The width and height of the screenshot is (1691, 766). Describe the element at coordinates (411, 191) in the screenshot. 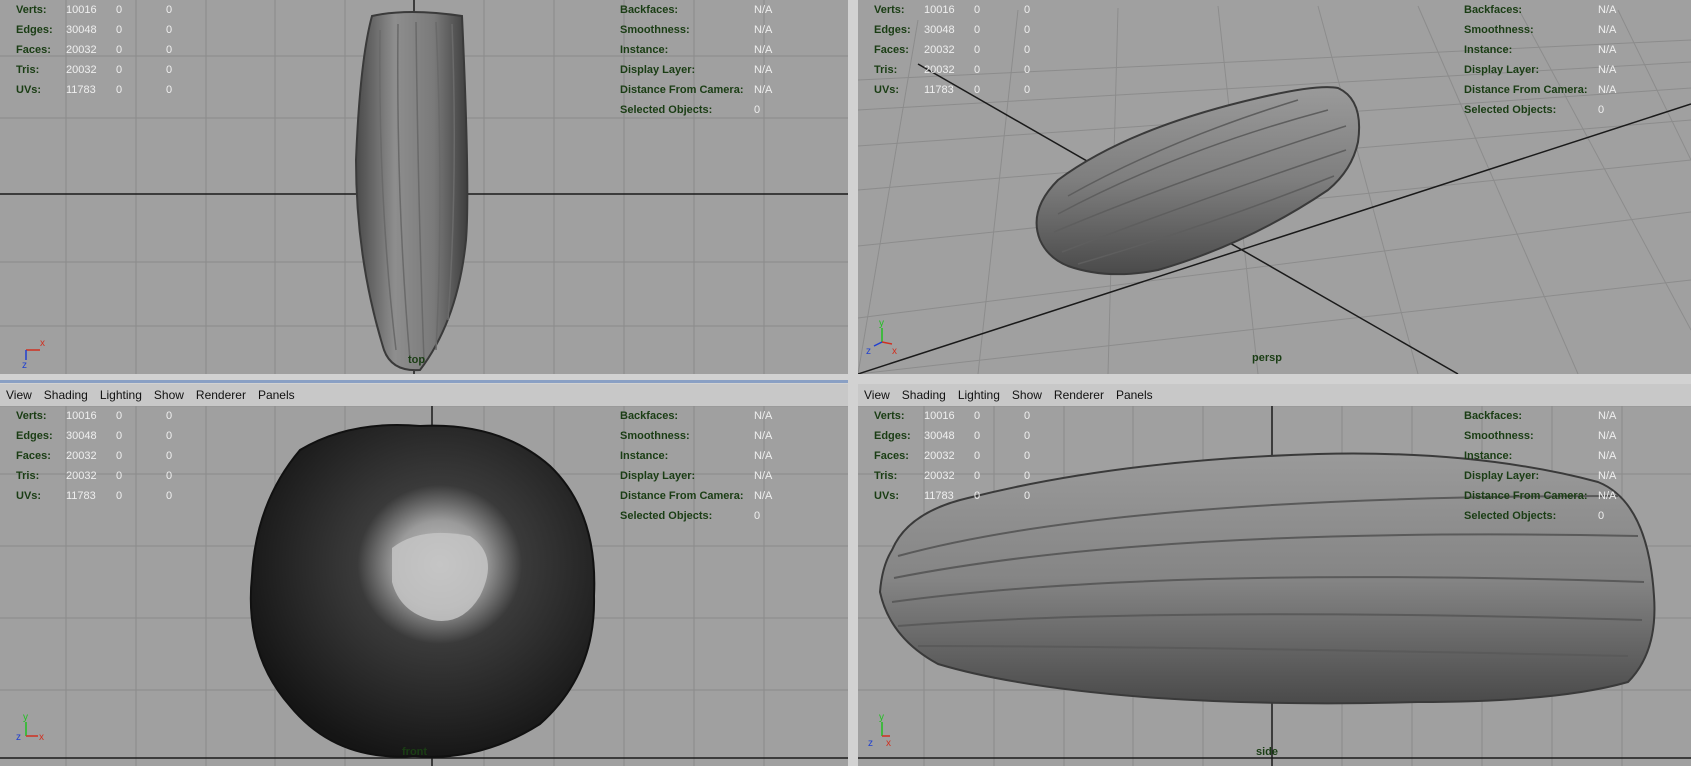

I see `corn-model-top` at that location.